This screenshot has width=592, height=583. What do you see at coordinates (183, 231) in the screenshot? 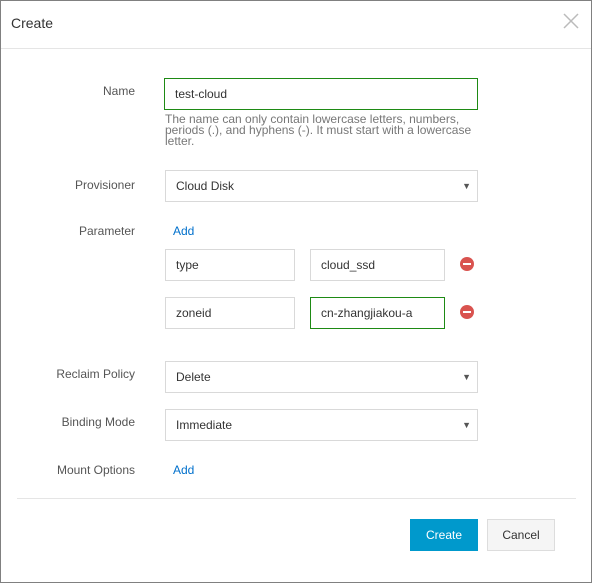
I see `add-parameter-link: Add` at bounding box center [183, 231].